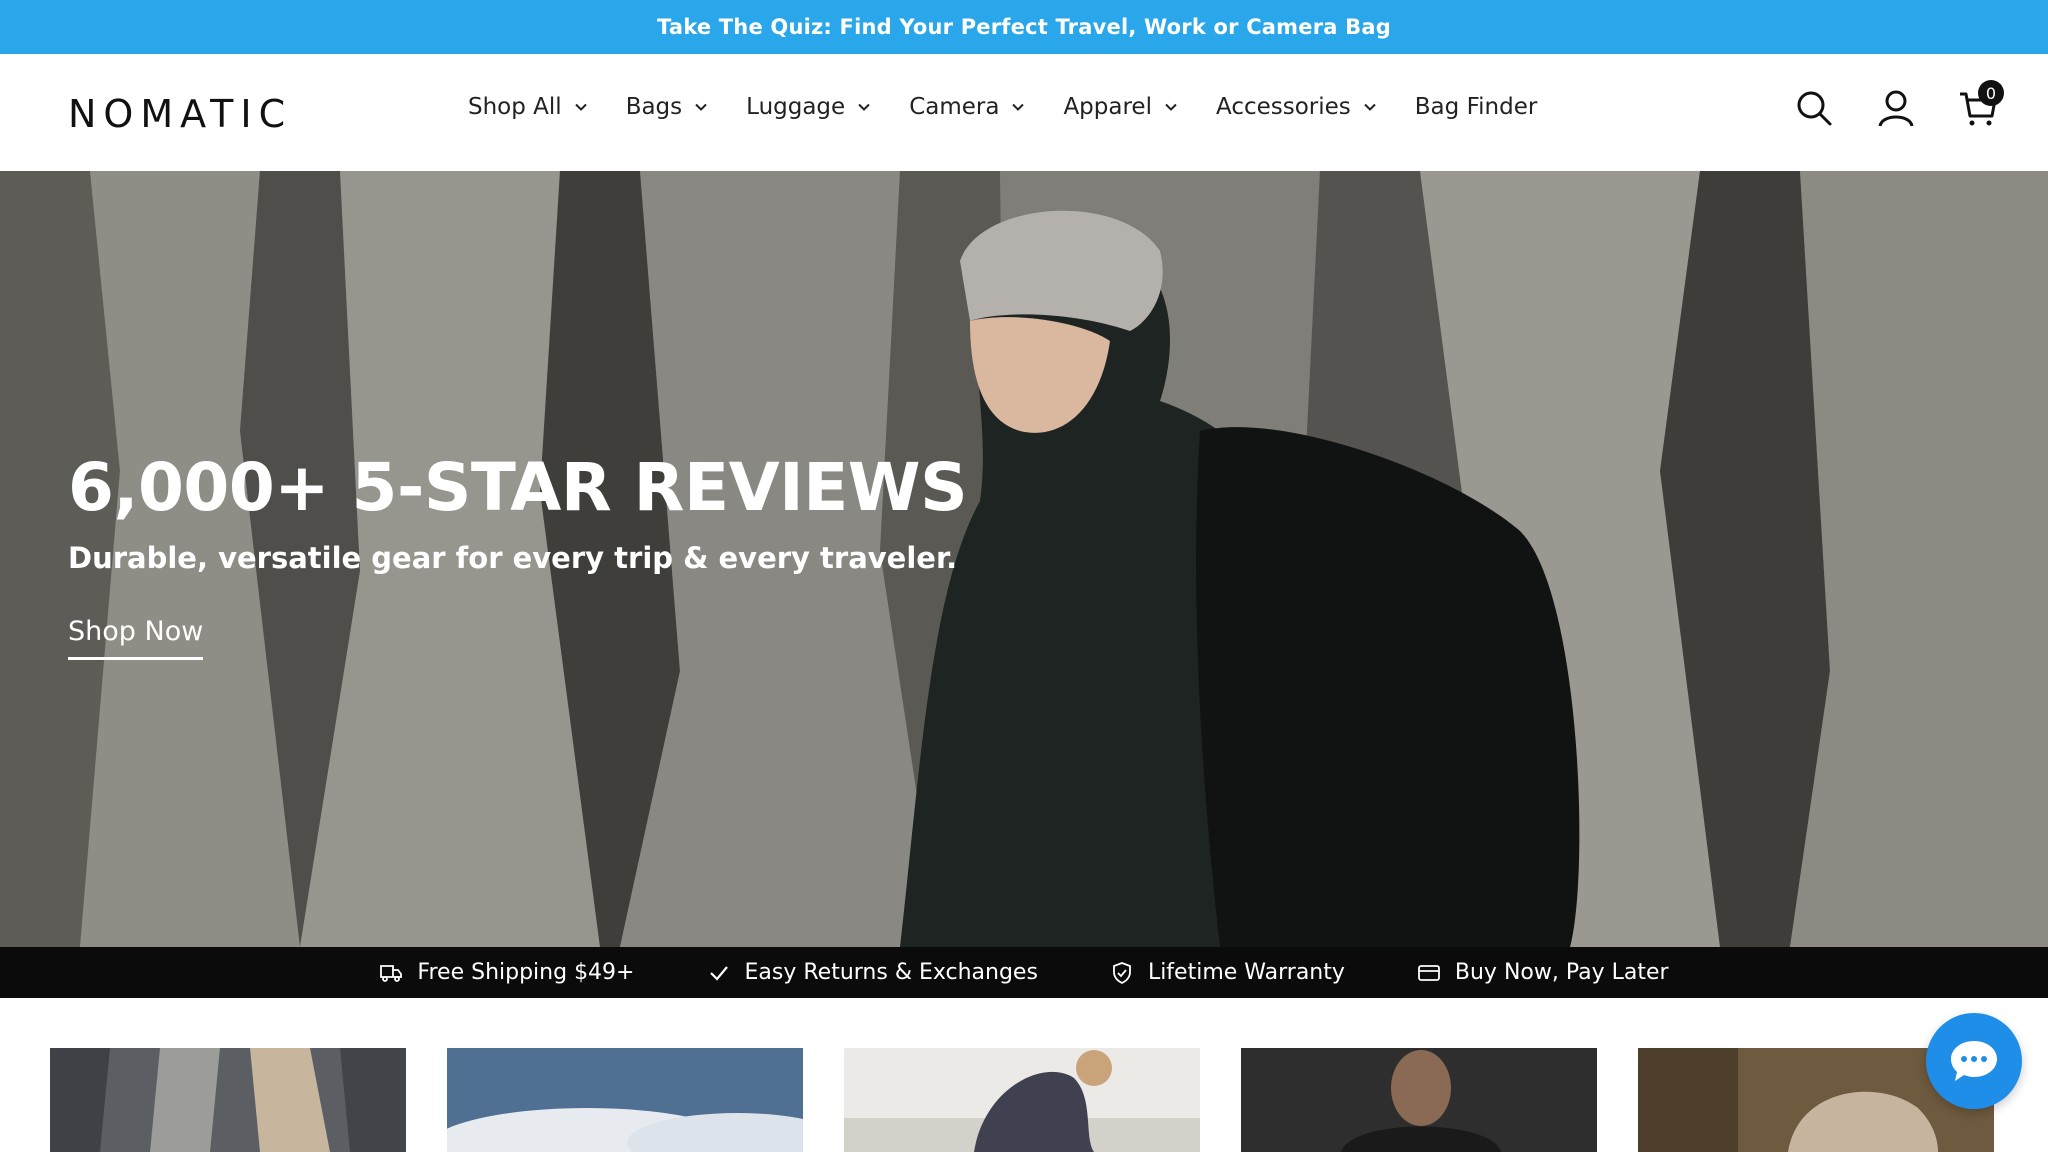 This screenshot has height=1152, width=2048. I want to click on cart-count-badge: 0, so click(1991, 93).